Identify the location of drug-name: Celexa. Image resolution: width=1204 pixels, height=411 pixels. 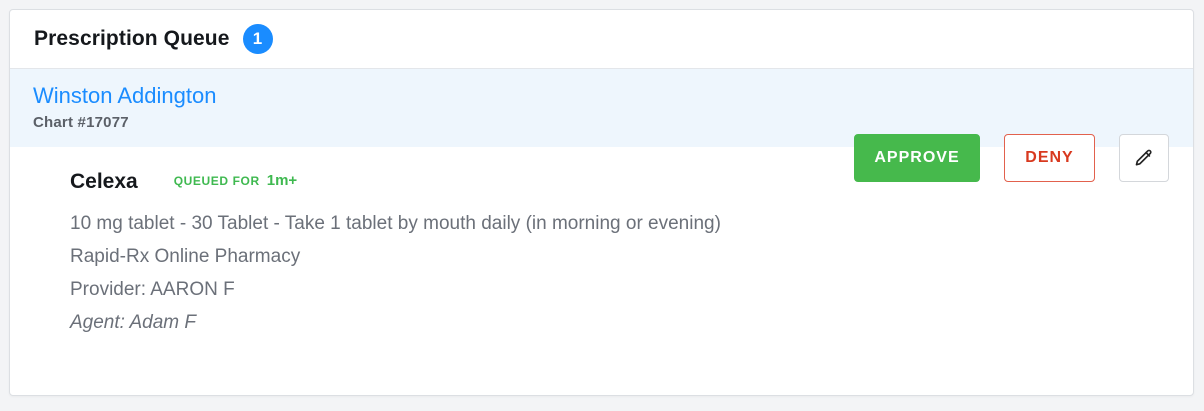
(104, 181).